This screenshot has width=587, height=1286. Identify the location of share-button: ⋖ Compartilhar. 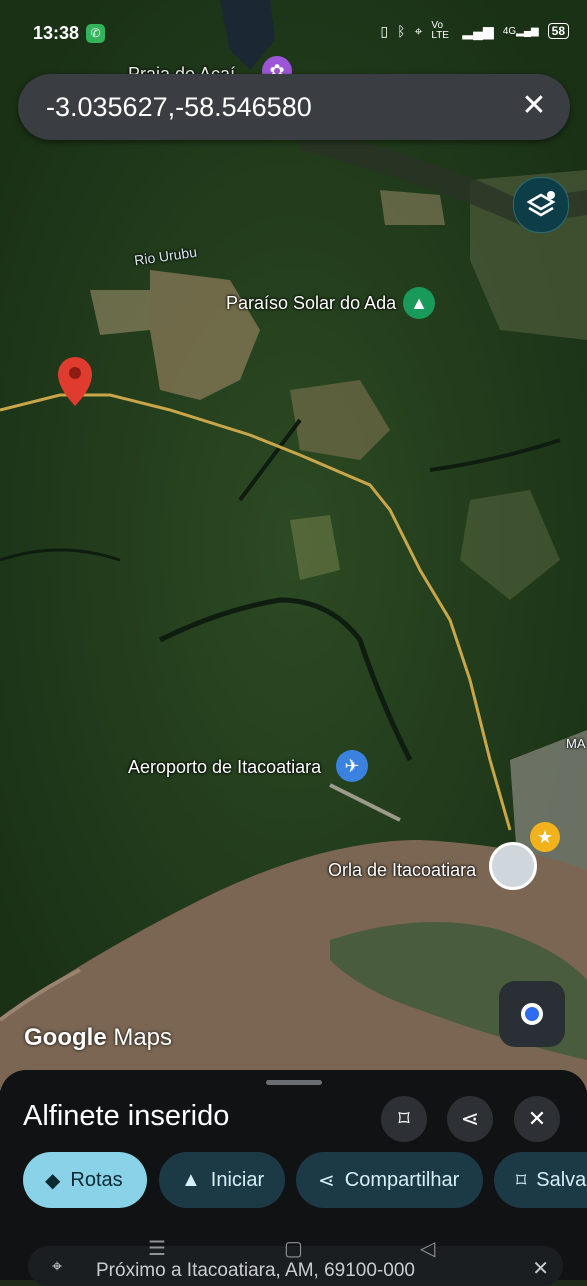
(389, 1180).